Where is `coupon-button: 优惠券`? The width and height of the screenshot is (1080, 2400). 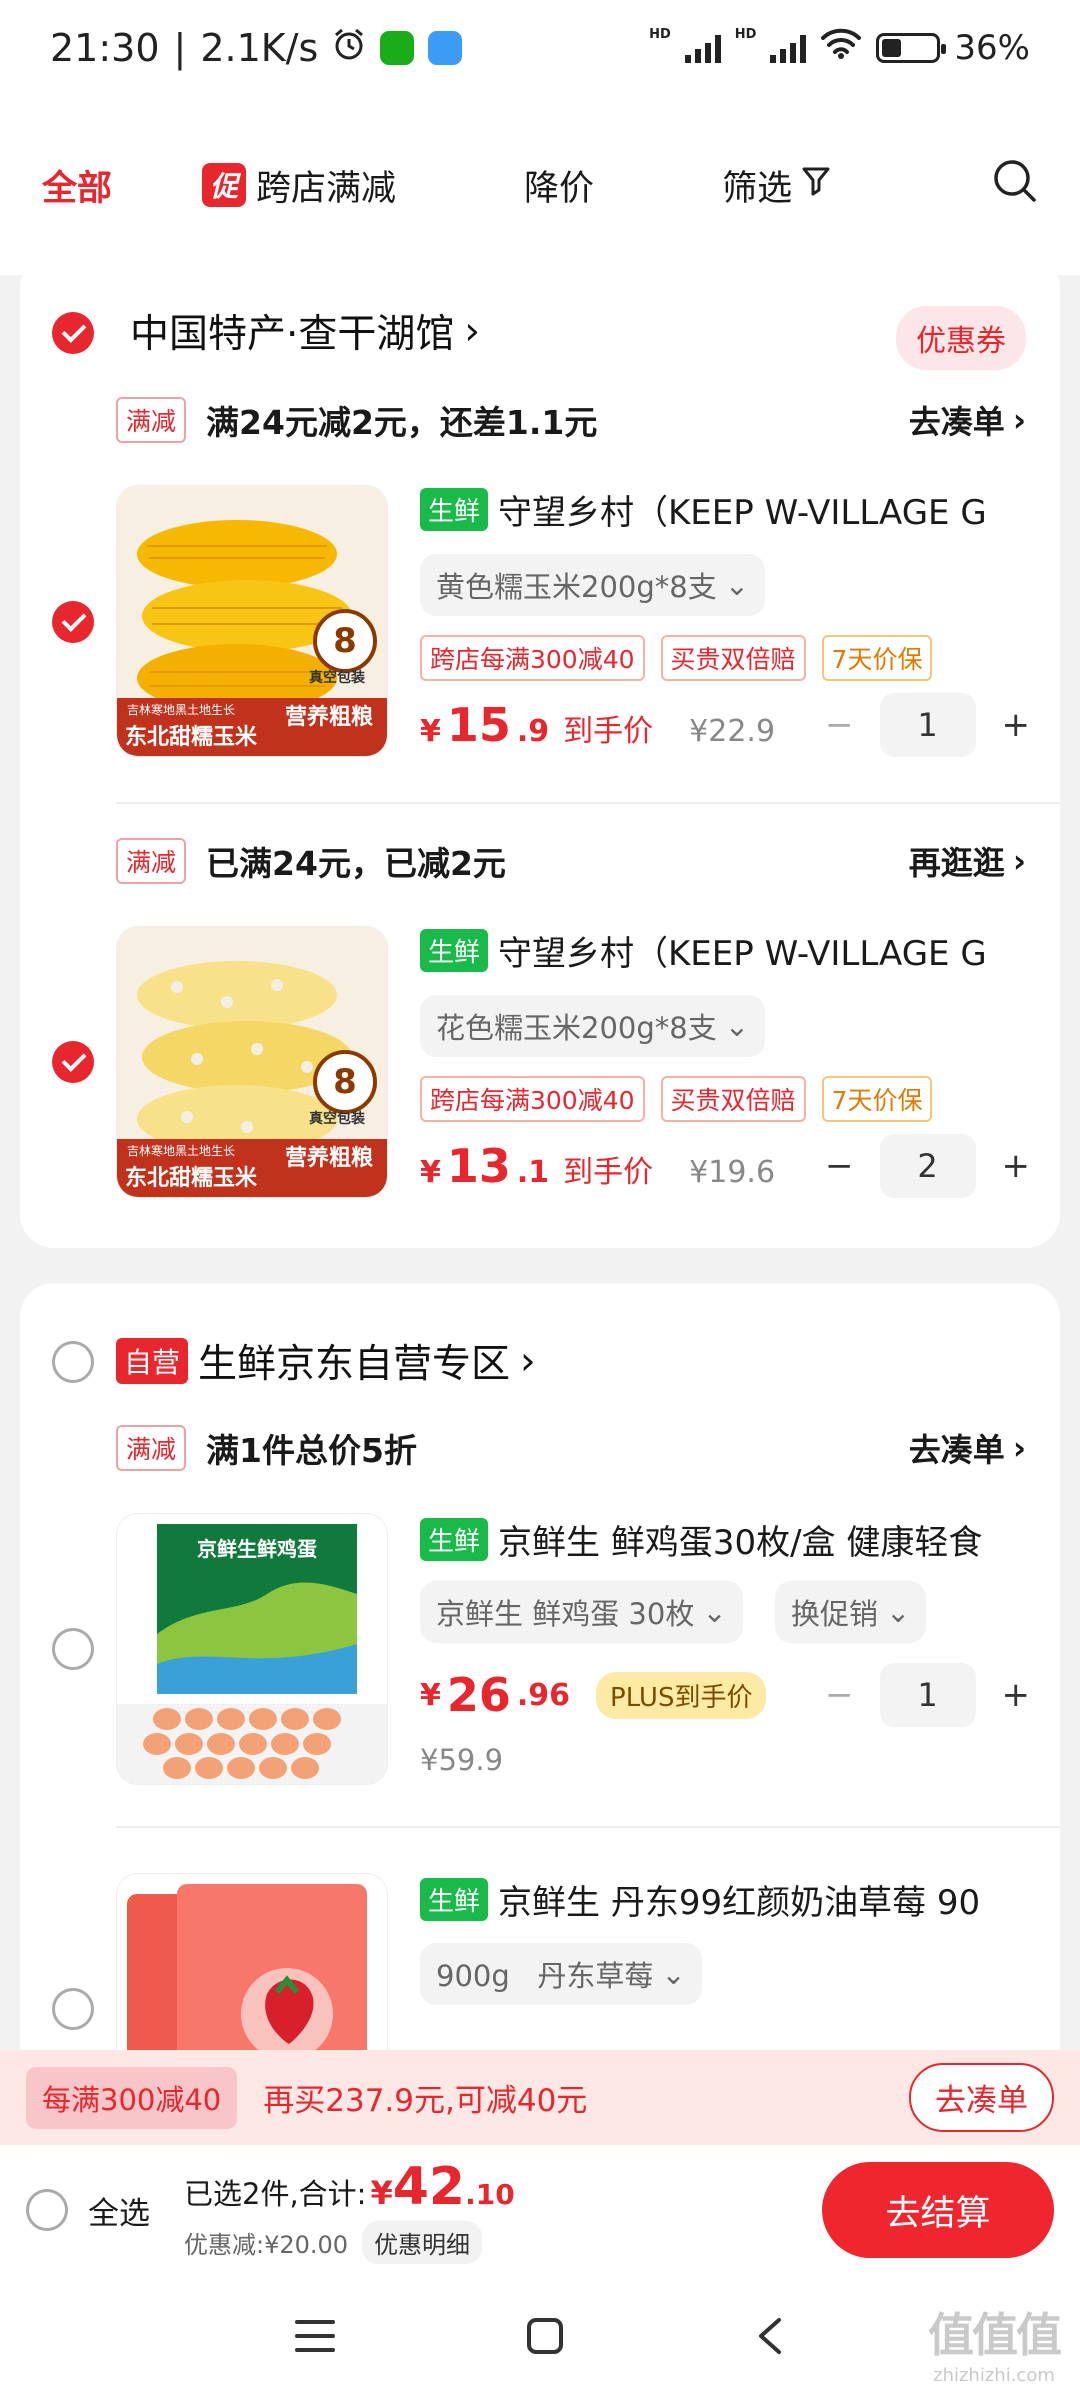
coupon-button: 优惠券 is located at coordinates (961, 338).